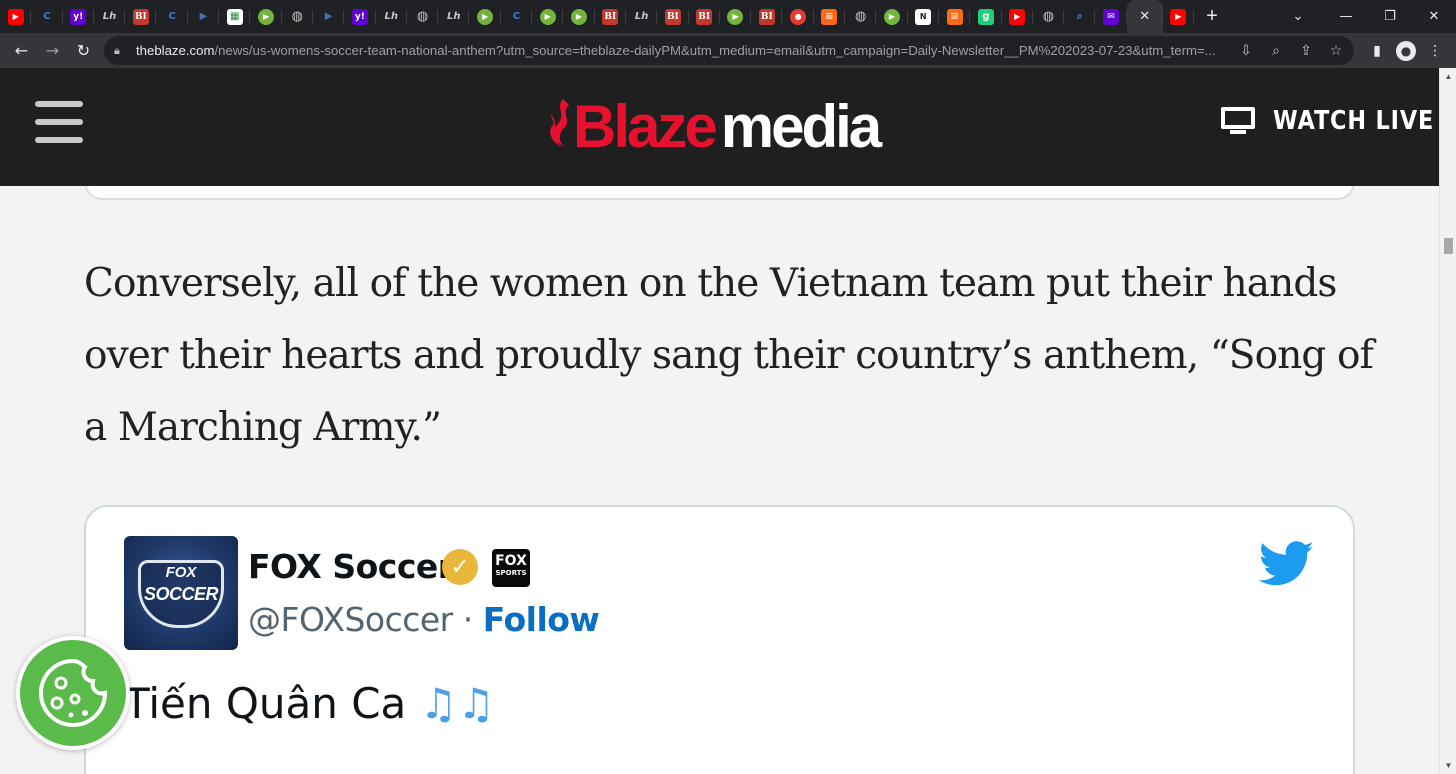  Describe the element at coordinates (59, 122) in the screenshot. I see `hamburger-menu-icon` at that location.